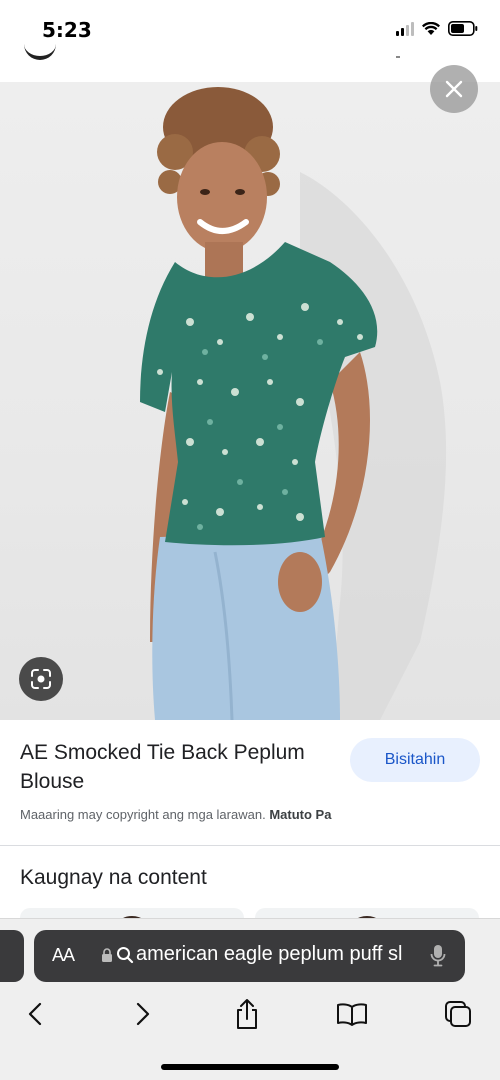 This screenshot has height=1080, width=500. I want to click on forward-icon, so click(143, 1014).